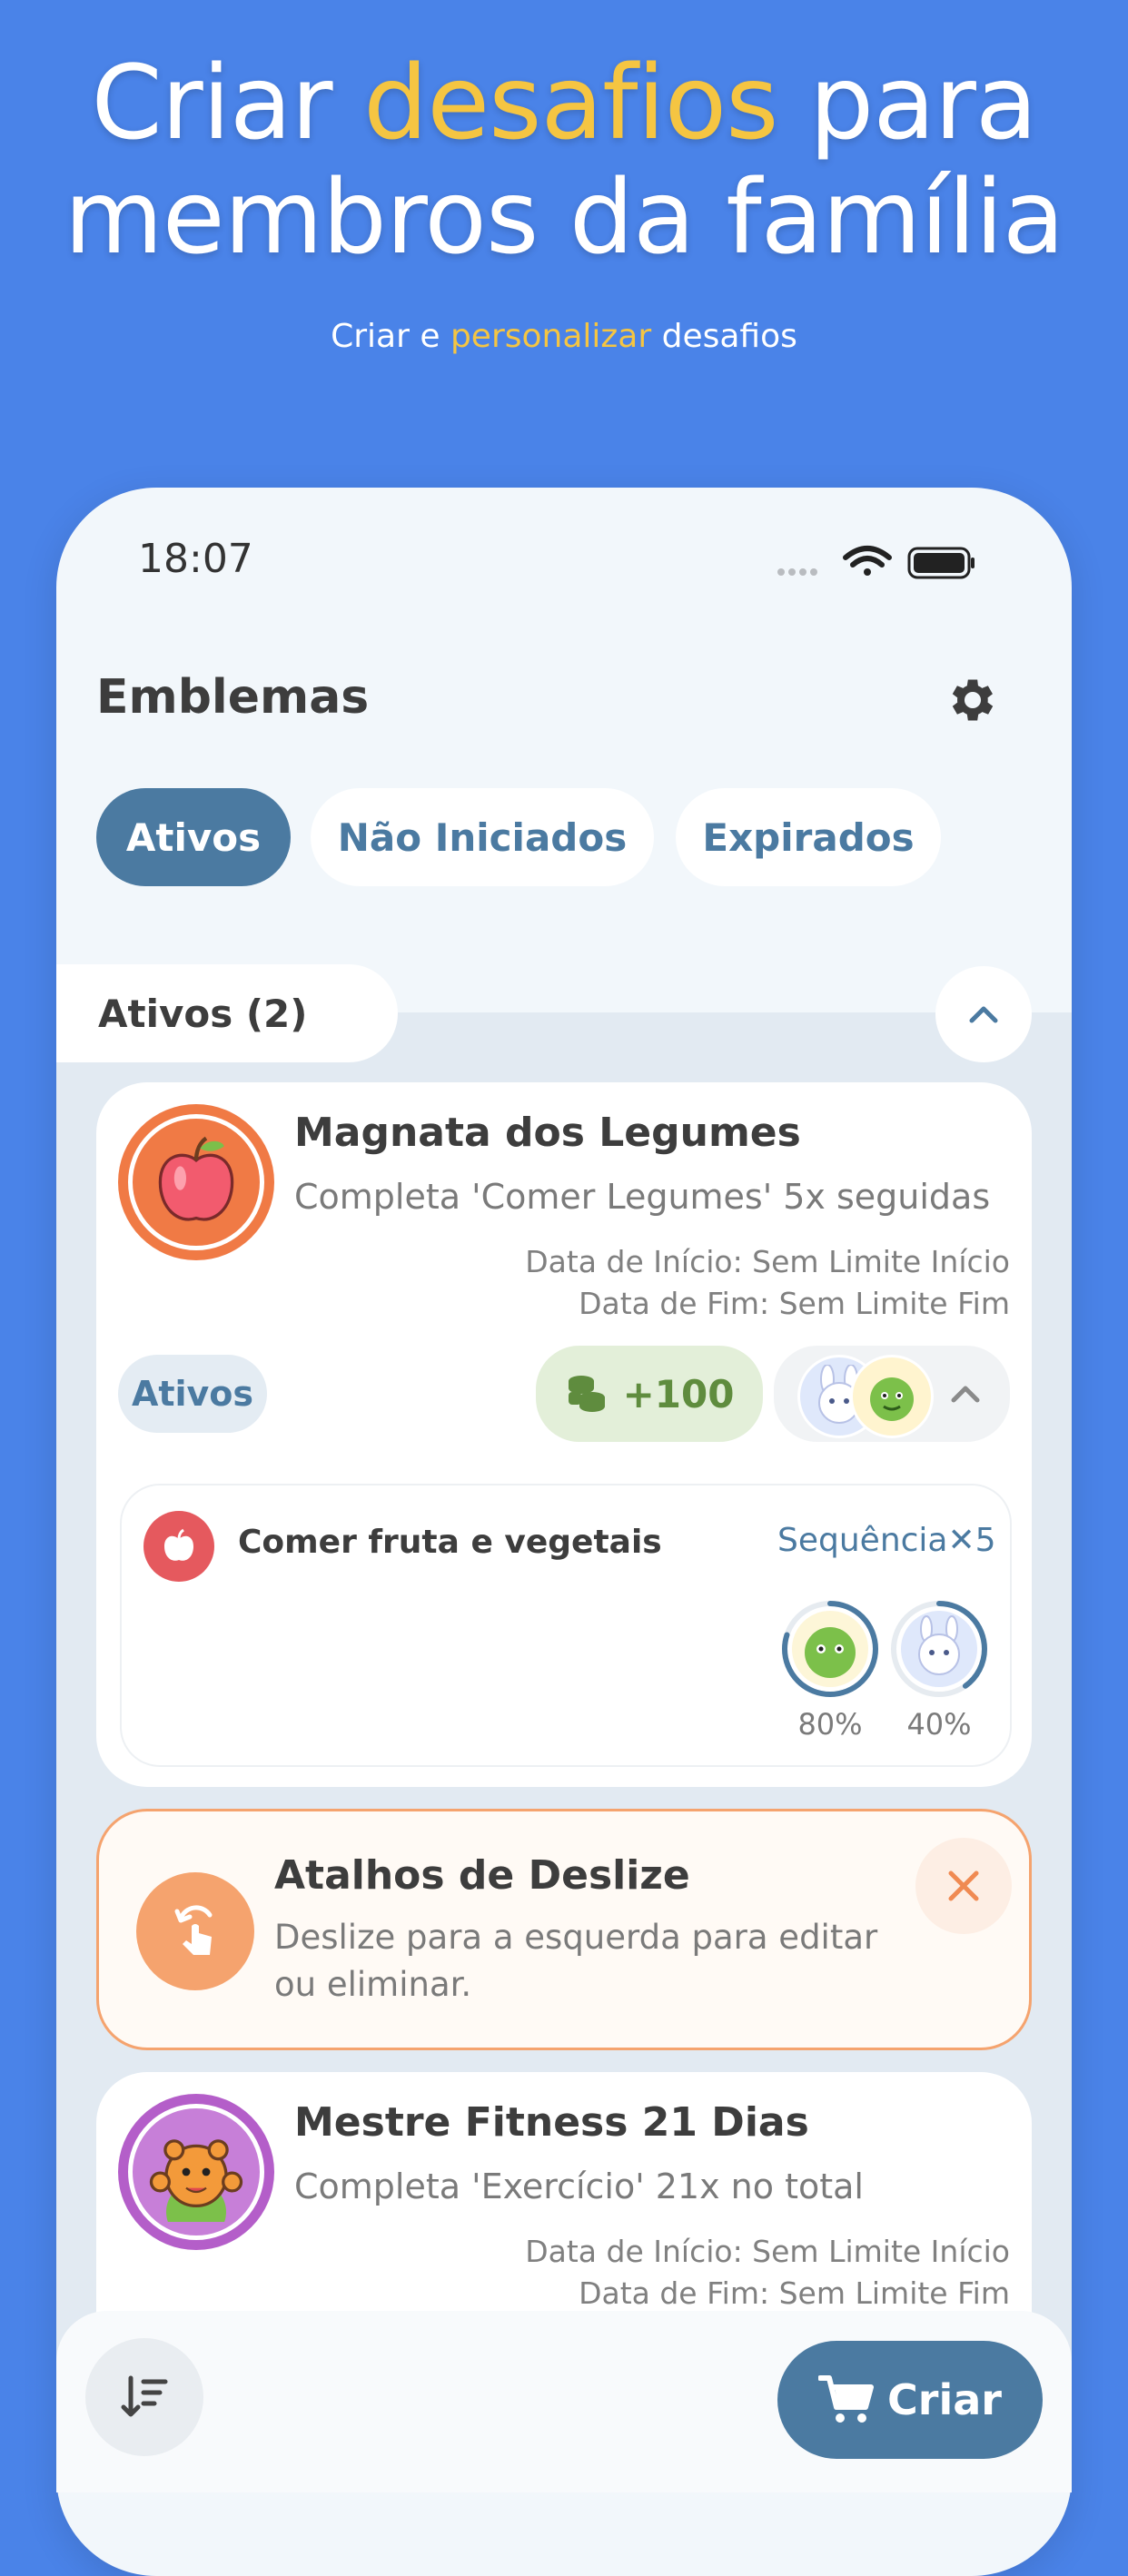 The image size is (1128, 2576). I want to click on cart-icon, so click(846, 2399).